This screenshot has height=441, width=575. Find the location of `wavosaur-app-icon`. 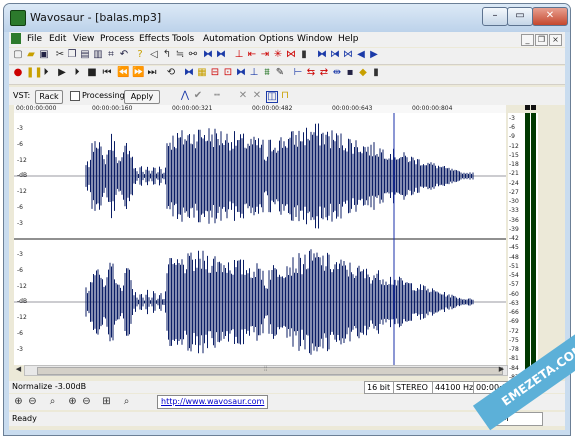

wavosaur-app-icon is located at coordinates (18, 18).